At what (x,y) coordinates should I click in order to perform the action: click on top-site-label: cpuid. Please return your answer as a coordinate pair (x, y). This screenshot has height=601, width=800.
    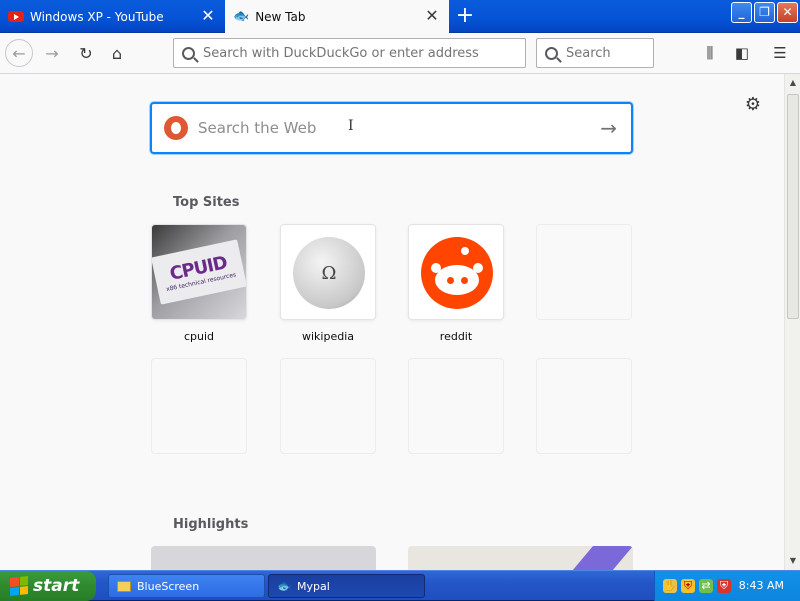
    Looking at the image, I should click on (199, 336).